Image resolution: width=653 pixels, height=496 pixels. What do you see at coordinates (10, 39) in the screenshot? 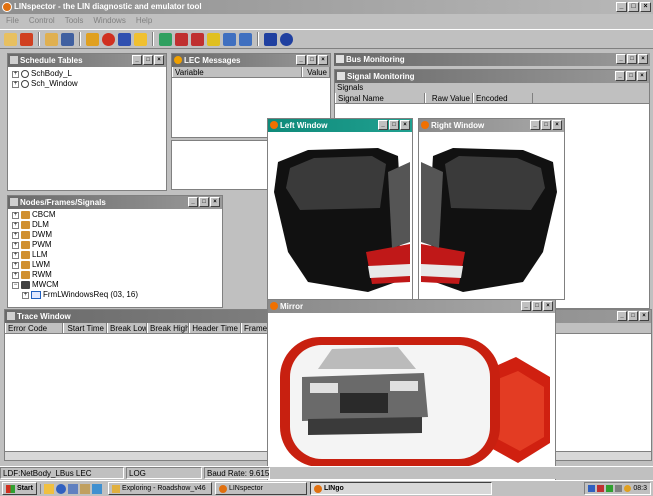
I see `open-icon` at bounding box center [10, 39].